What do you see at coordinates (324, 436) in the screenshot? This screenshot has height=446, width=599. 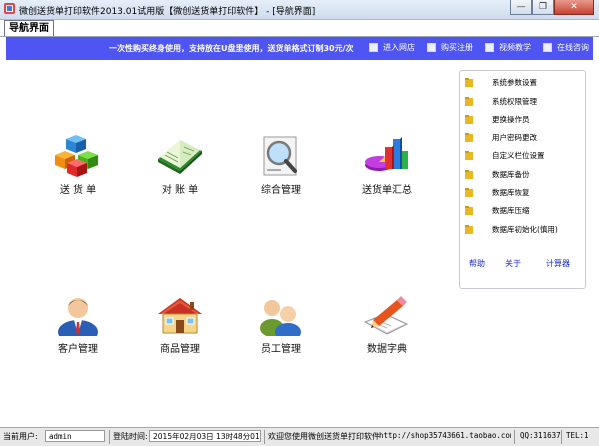 I see `welcome-text: 欢迎您使用微创送货单打印软件` at bounding box center [324, 436].